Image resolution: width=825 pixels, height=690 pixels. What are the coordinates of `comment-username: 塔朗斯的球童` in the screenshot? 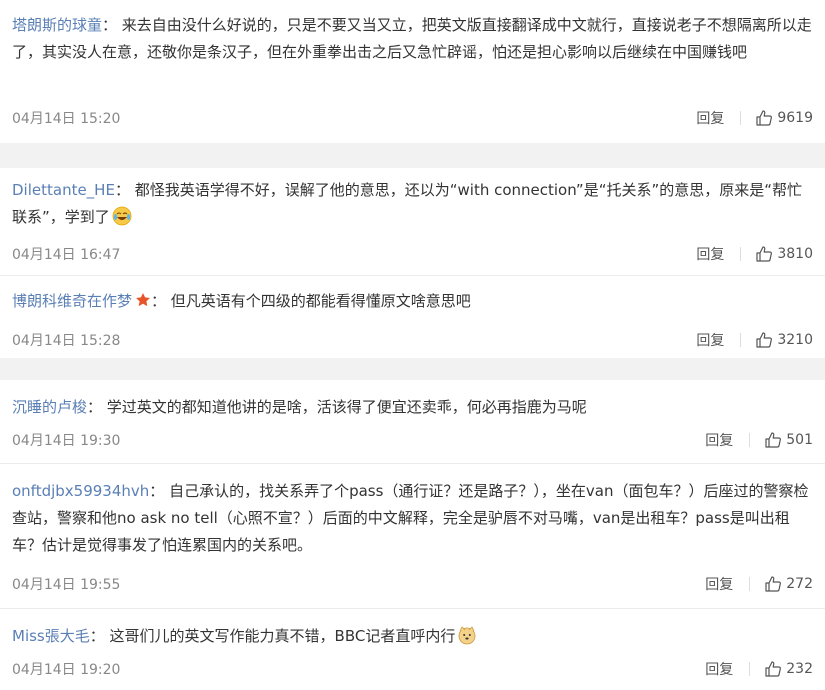 It's located at (57, 25).